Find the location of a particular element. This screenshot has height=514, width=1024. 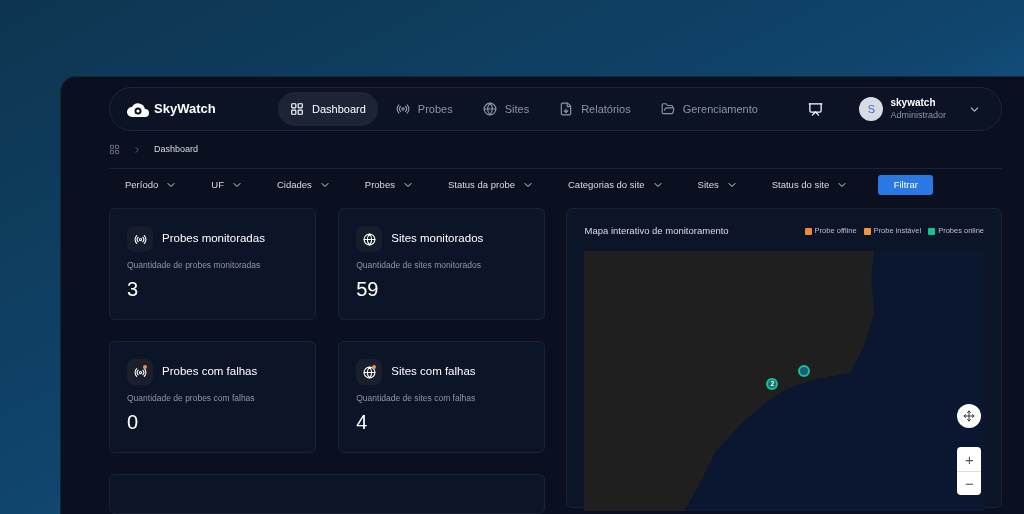

stat-value: 59 is located at coordinates (368, 289).